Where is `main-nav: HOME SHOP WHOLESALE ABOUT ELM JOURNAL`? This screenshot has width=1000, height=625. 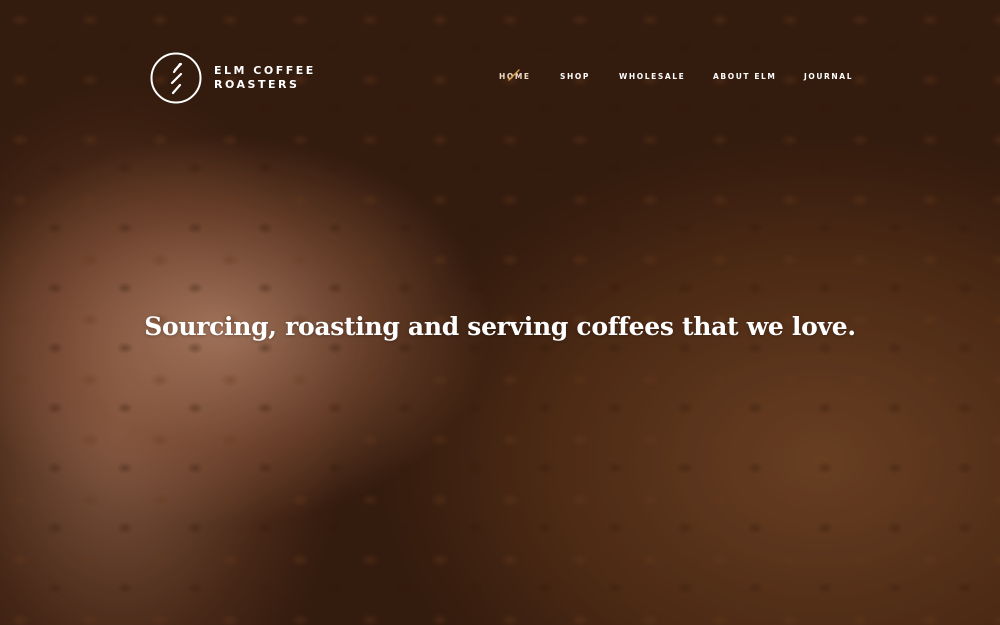
main-nav: HOME SHOP WHOLESALE ABOUT ELM JOURNAL is located at coordinates (500, 77).